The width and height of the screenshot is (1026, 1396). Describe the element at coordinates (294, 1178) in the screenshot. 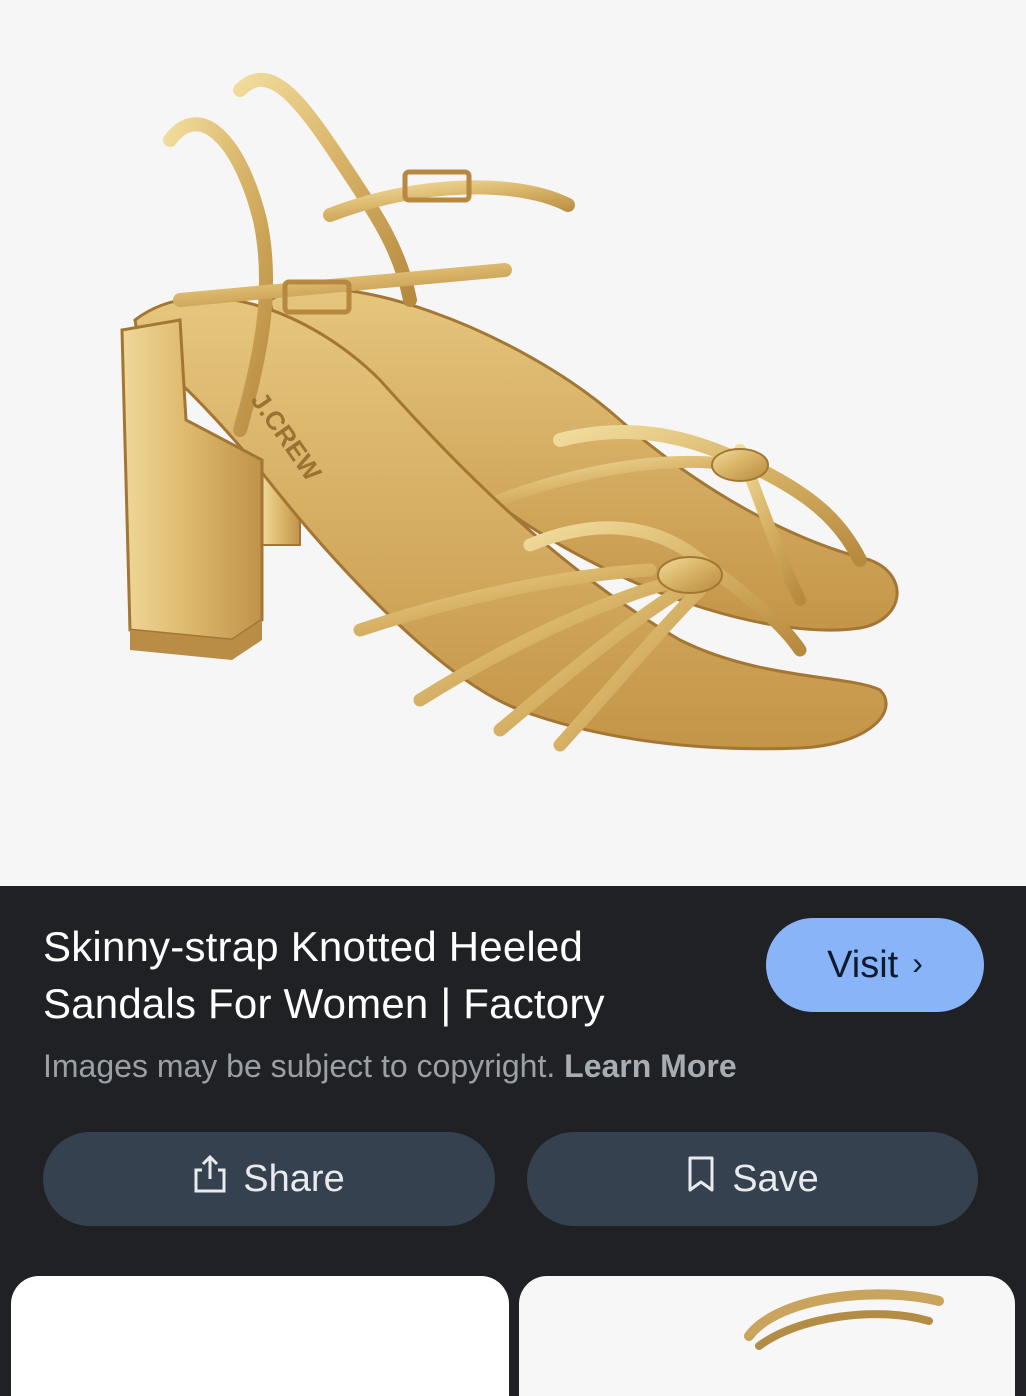

I see `share-button-label: Share` at that location.